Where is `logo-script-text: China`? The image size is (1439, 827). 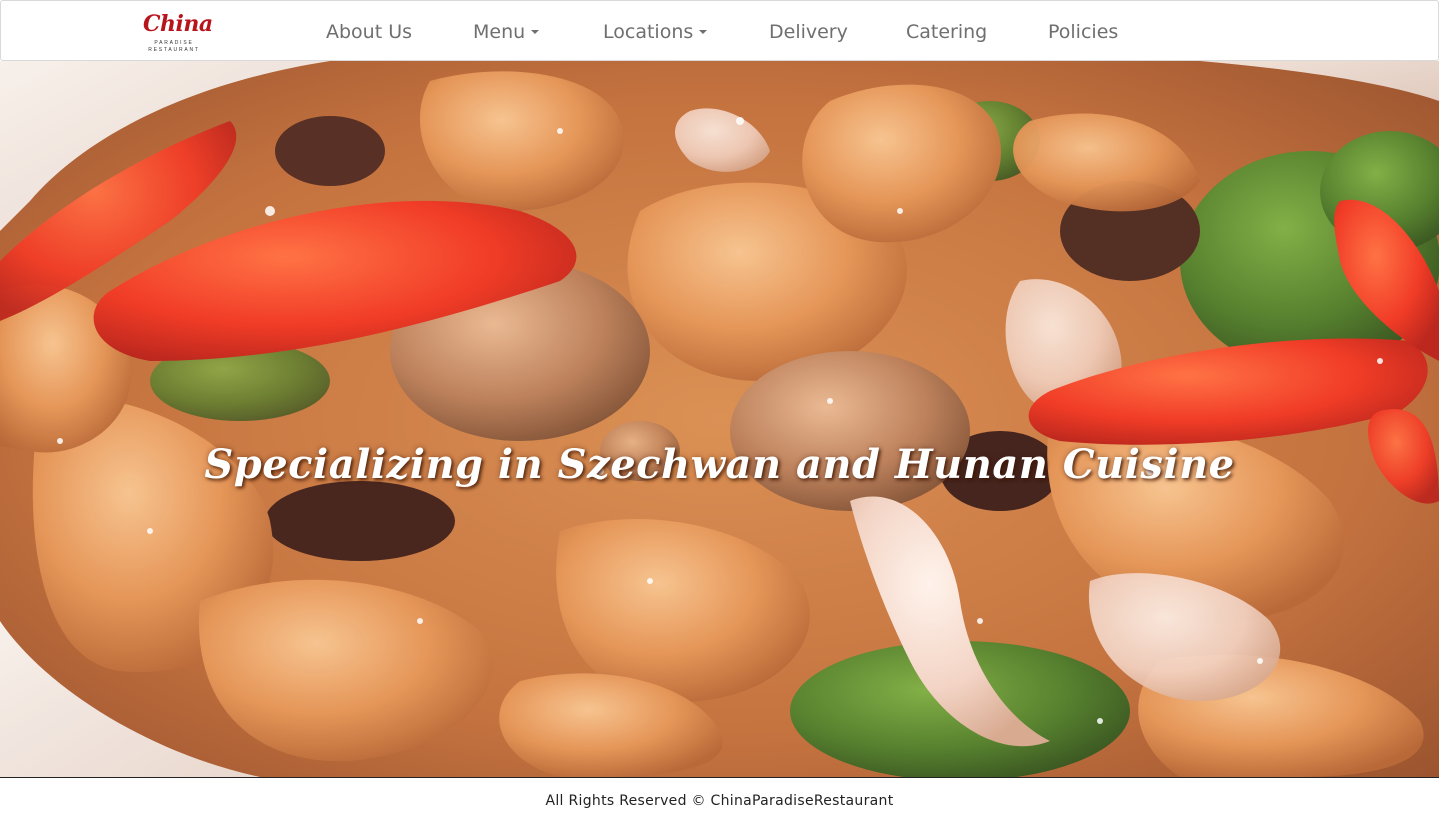 logo-script-text: China is located at coordinates (178, 24).